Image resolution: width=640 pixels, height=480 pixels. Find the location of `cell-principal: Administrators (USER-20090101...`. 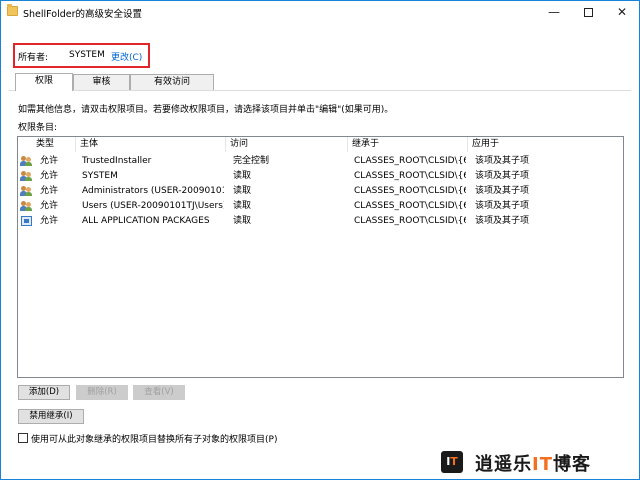

cell-principal: Administrators (USER-20090101... is located at coordinates (153, 191).